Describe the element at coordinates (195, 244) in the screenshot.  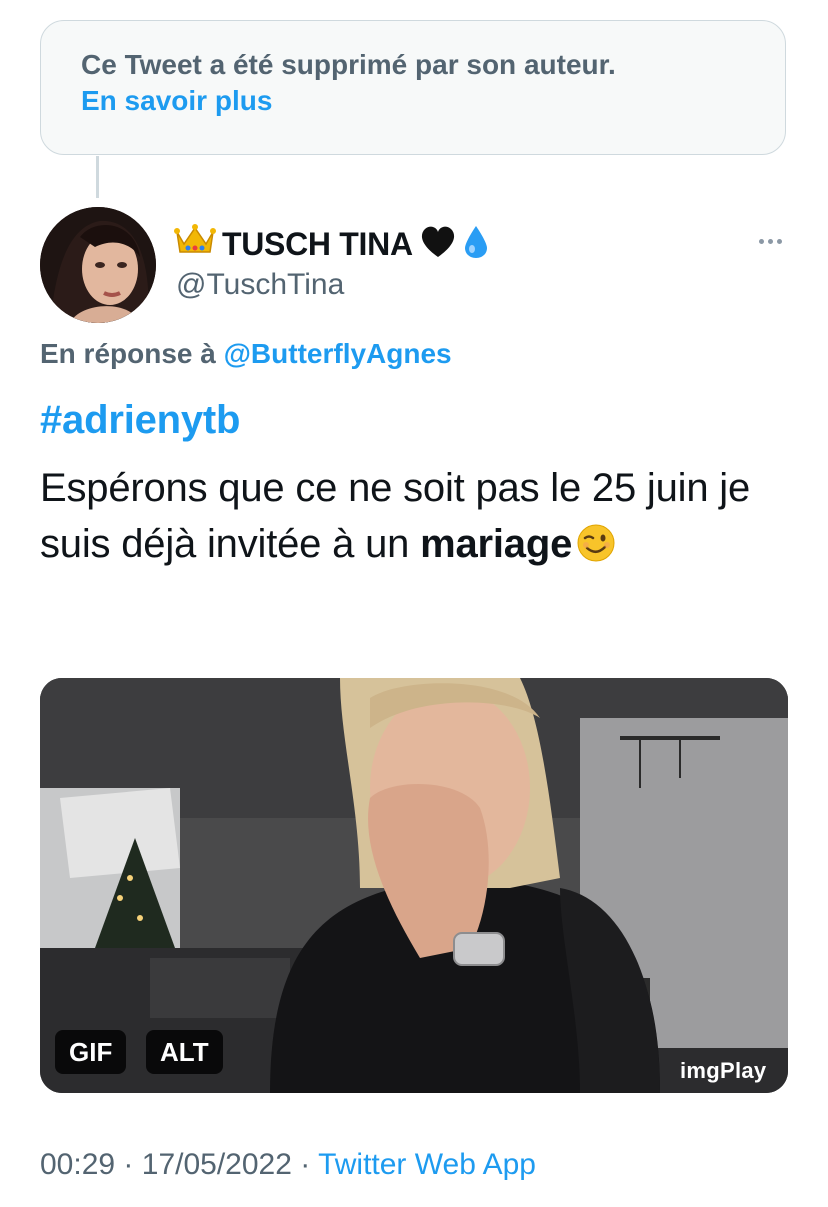
I see `crown-icon` at that location.